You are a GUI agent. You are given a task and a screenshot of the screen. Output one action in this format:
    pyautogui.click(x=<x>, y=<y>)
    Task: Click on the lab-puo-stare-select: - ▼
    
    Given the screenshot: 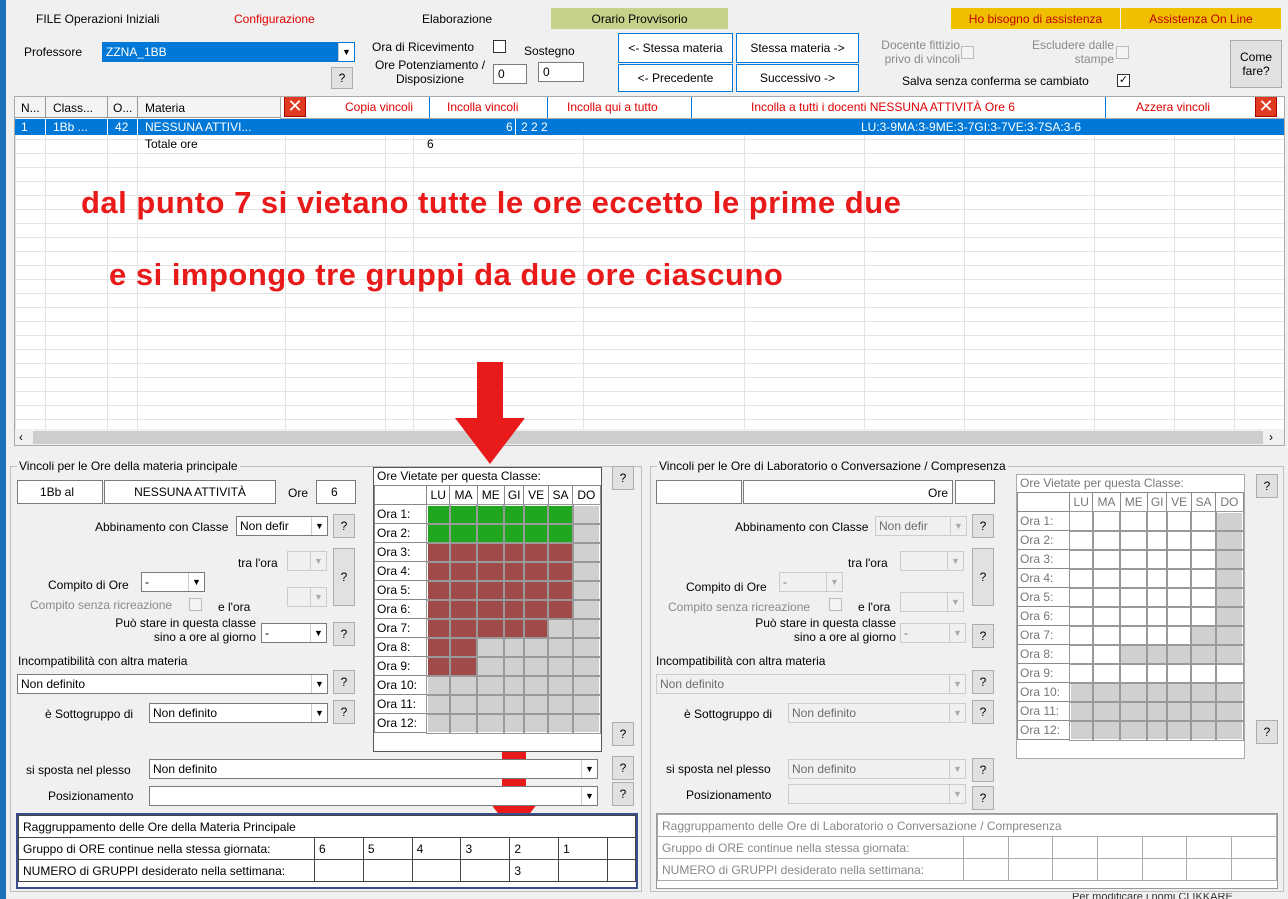 What is the action you would take?
    pyautogui.click(x=933, y=633)
    